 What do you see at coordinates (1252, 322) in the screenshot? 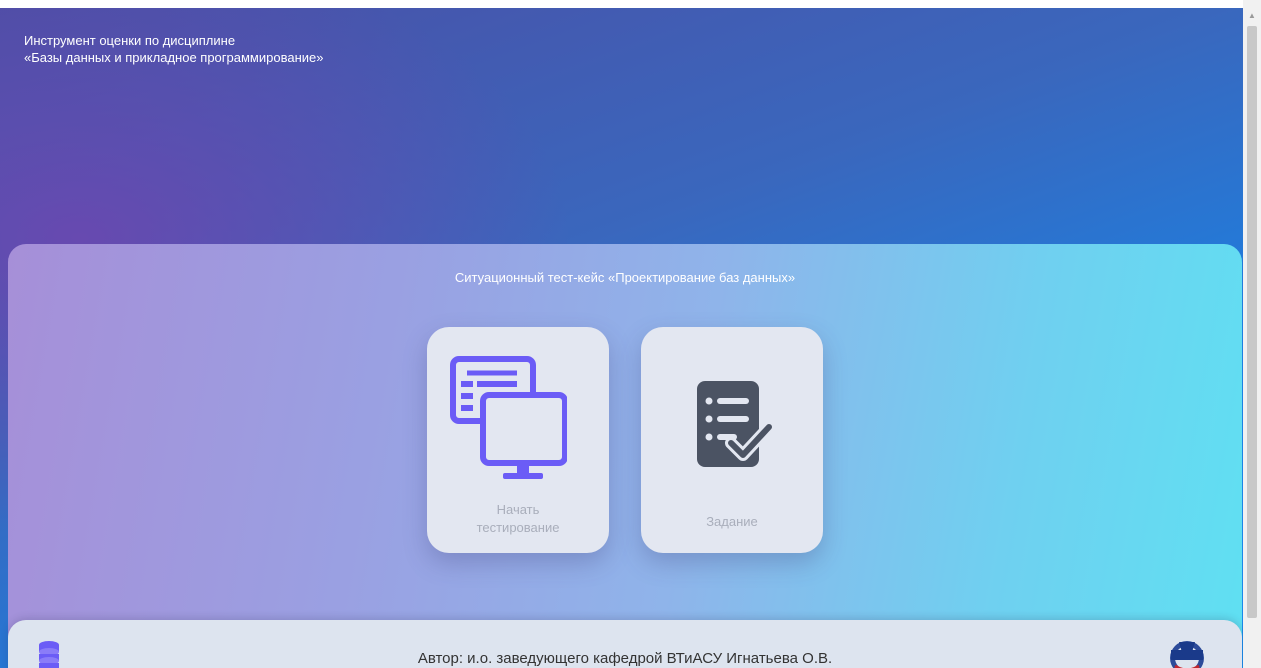
I see `scroll-thumb` at bounding box center [1252, 322].